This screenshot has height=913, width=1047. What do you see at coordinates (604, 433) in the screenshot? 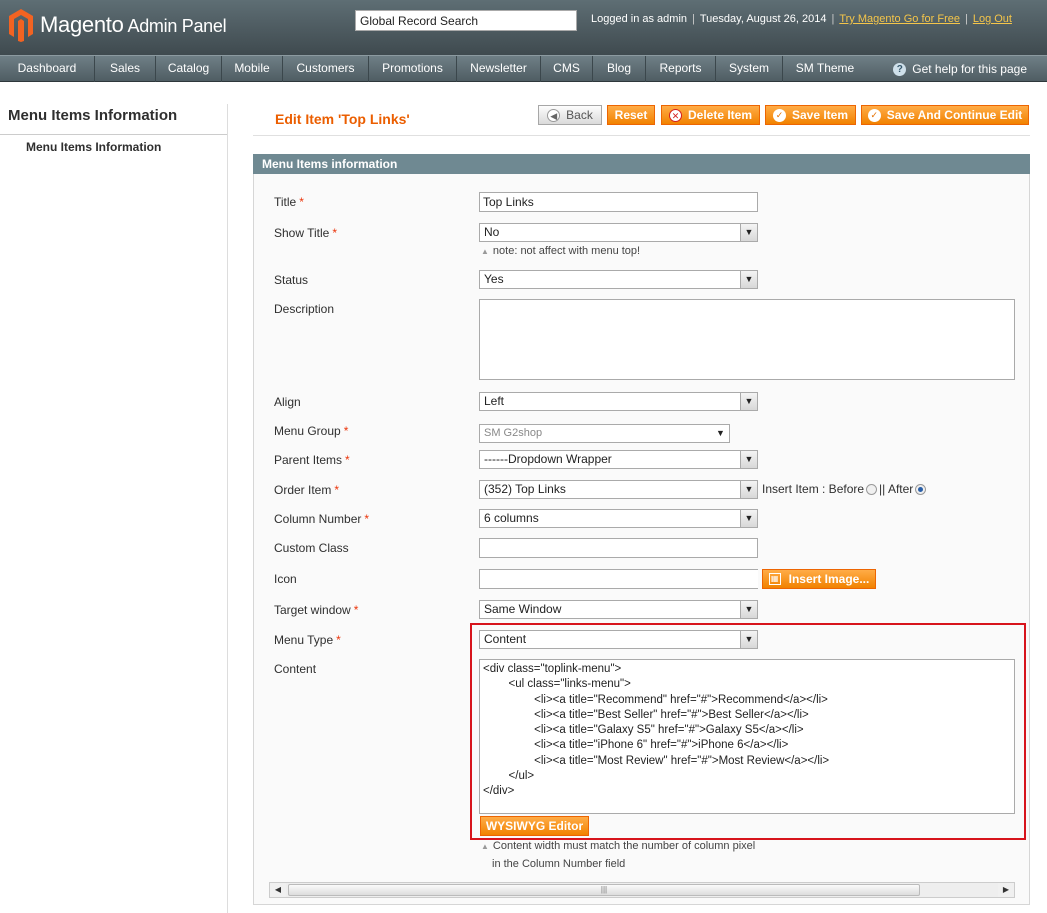
I see `menu-group-select: SM G2shop ▼` at bounding box center [604, 433].